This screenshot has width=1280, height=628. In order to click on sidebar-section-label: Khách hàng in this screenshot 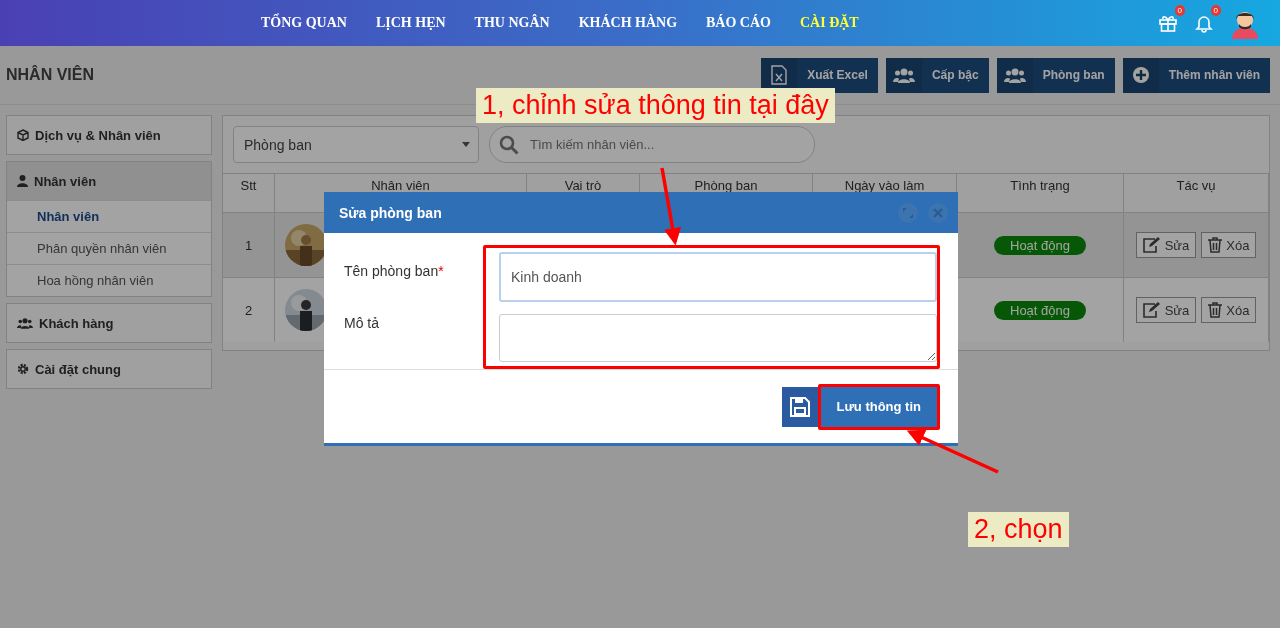, I will do `click(76, 323)`.